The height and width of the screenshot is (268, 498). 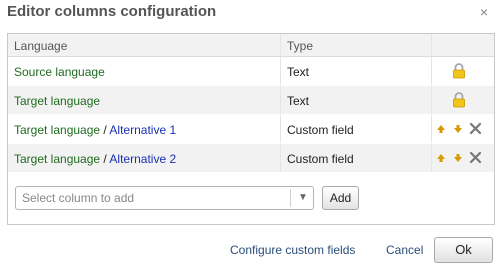 What do you see at coordinates (143, 159) in the screenshot?
I see `alternative-name: Alternative 2` at bounding box center [143, 159].